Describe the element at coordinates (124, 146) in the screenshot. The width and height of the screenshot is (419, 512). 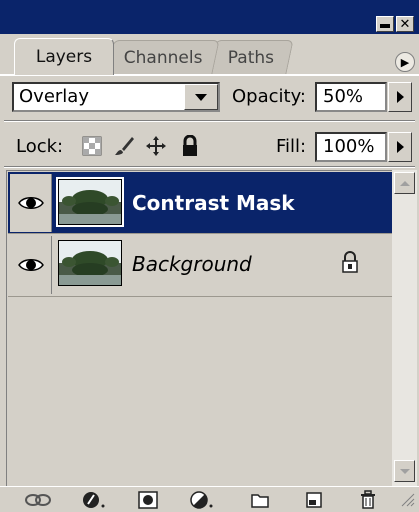
I see `lock-pixels-brush-icon` at that location.